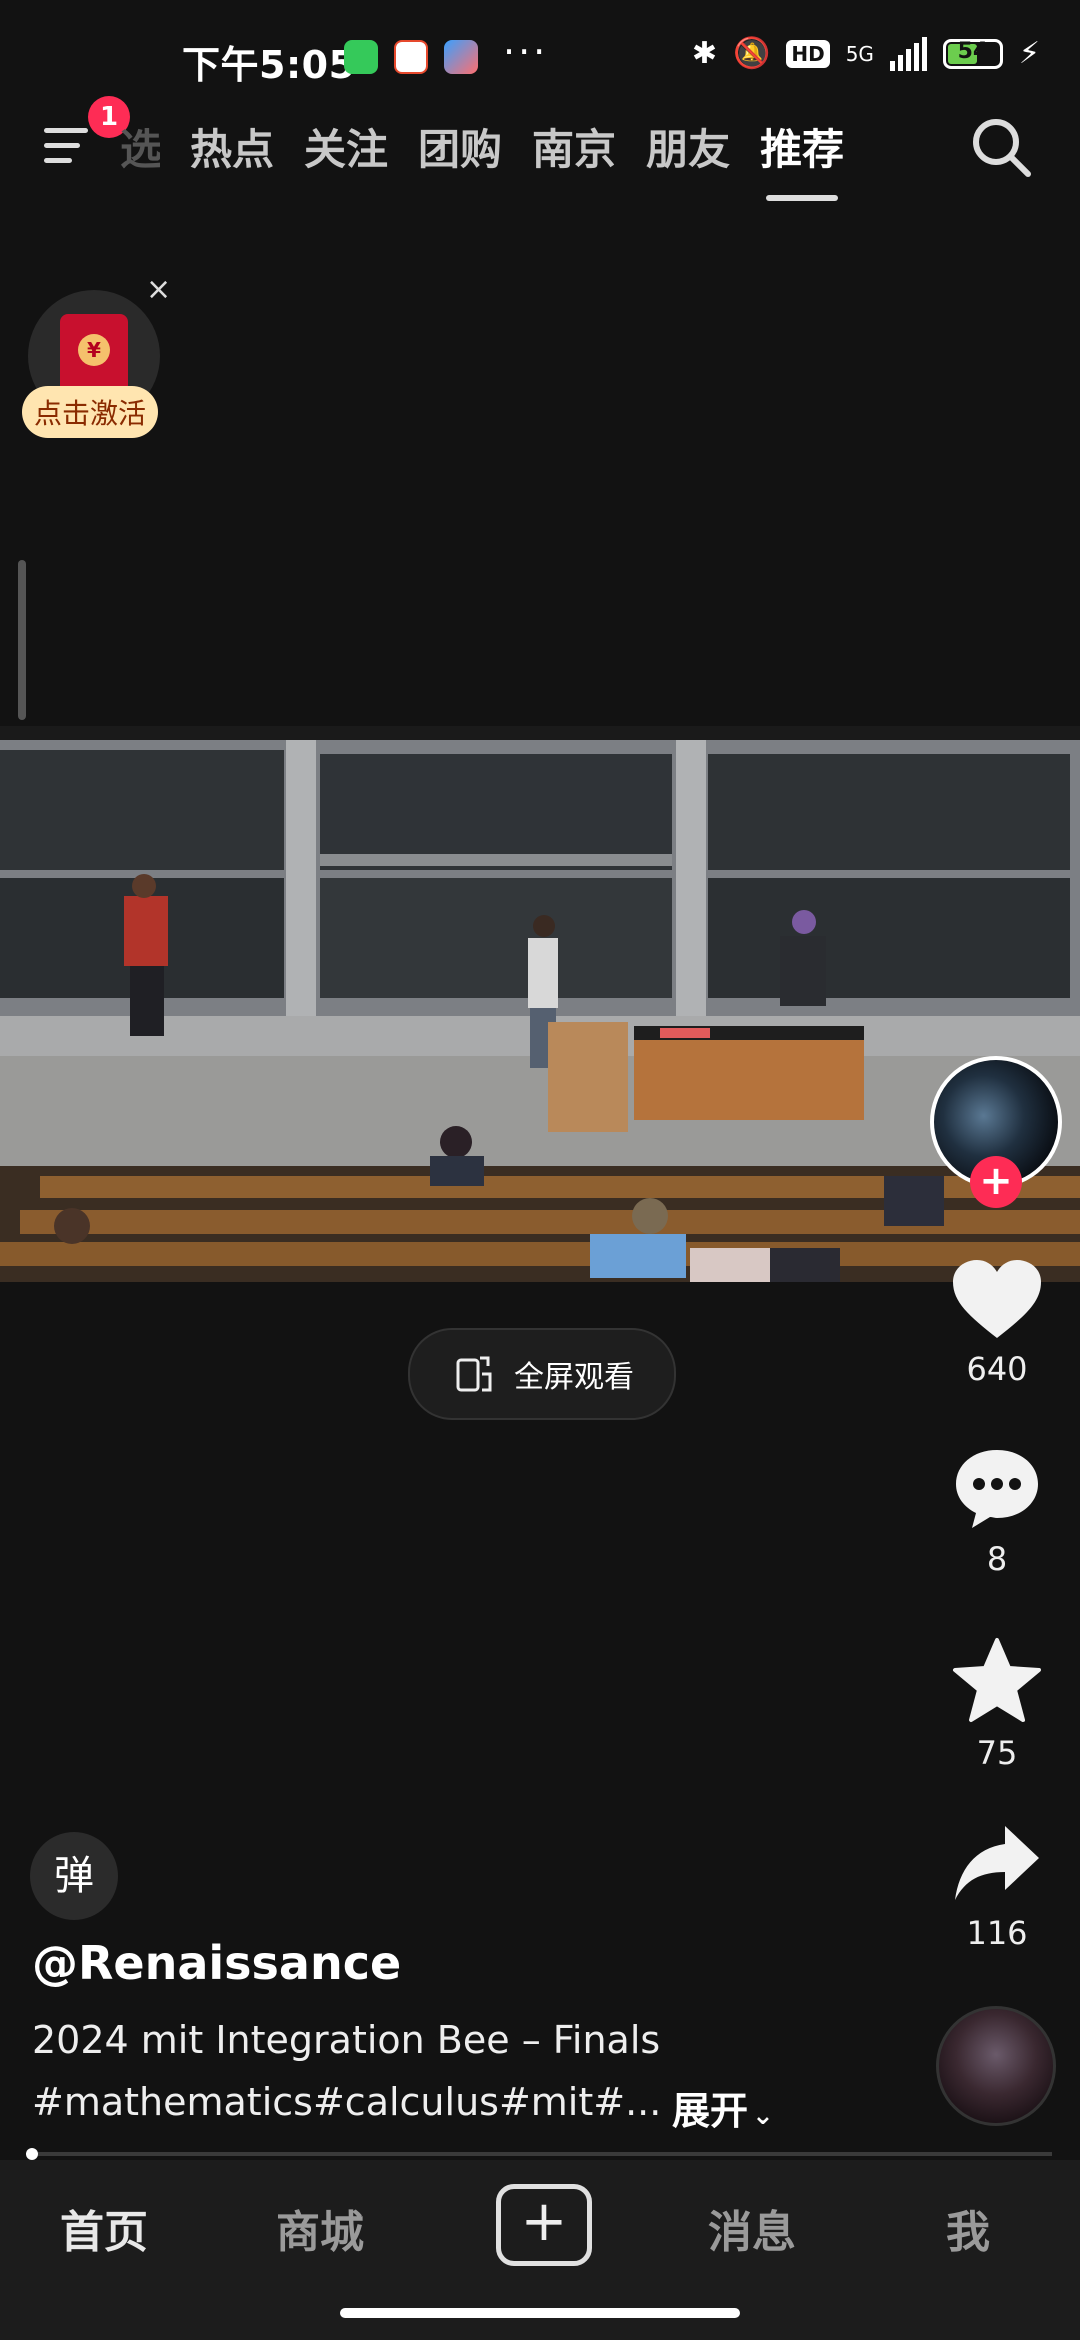 The height and width of the screenshot is (2340, 1080). I want to click on status-icons: ✱ 🔕 HD 5G 54 ⚡, so click(866, 53).